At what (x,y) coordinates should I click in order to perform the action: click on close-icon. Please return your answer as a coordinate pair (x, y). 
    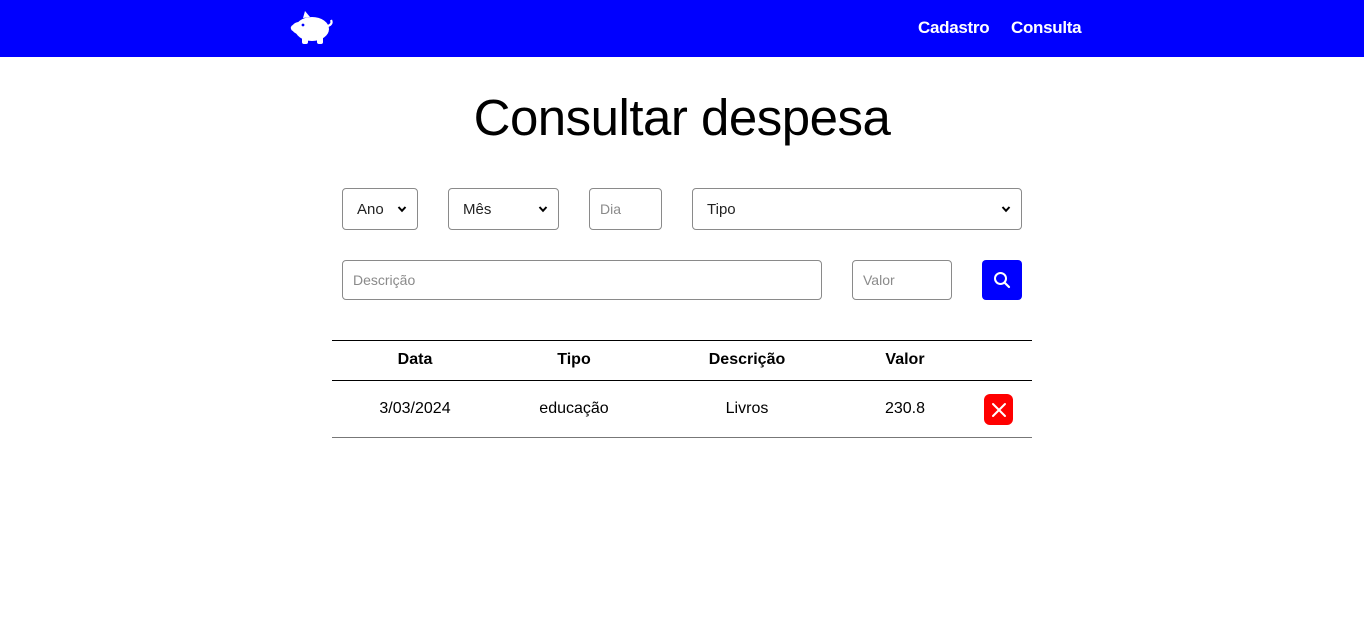
    Looking at the image, I should click on (998, 409).